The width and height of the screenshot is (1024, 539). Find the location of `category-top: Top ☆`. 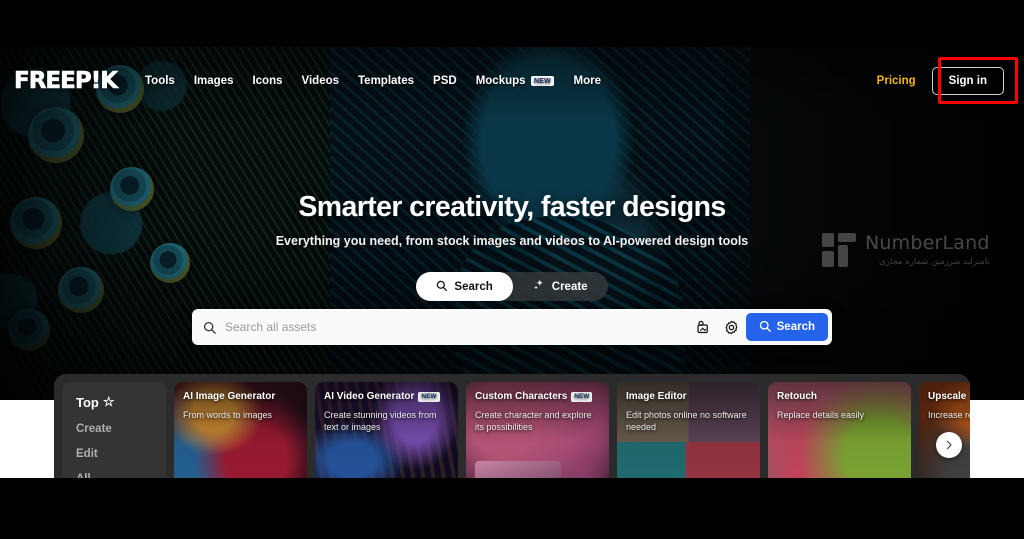

category-top: Top ☆ is located at coordinates (114, 402).